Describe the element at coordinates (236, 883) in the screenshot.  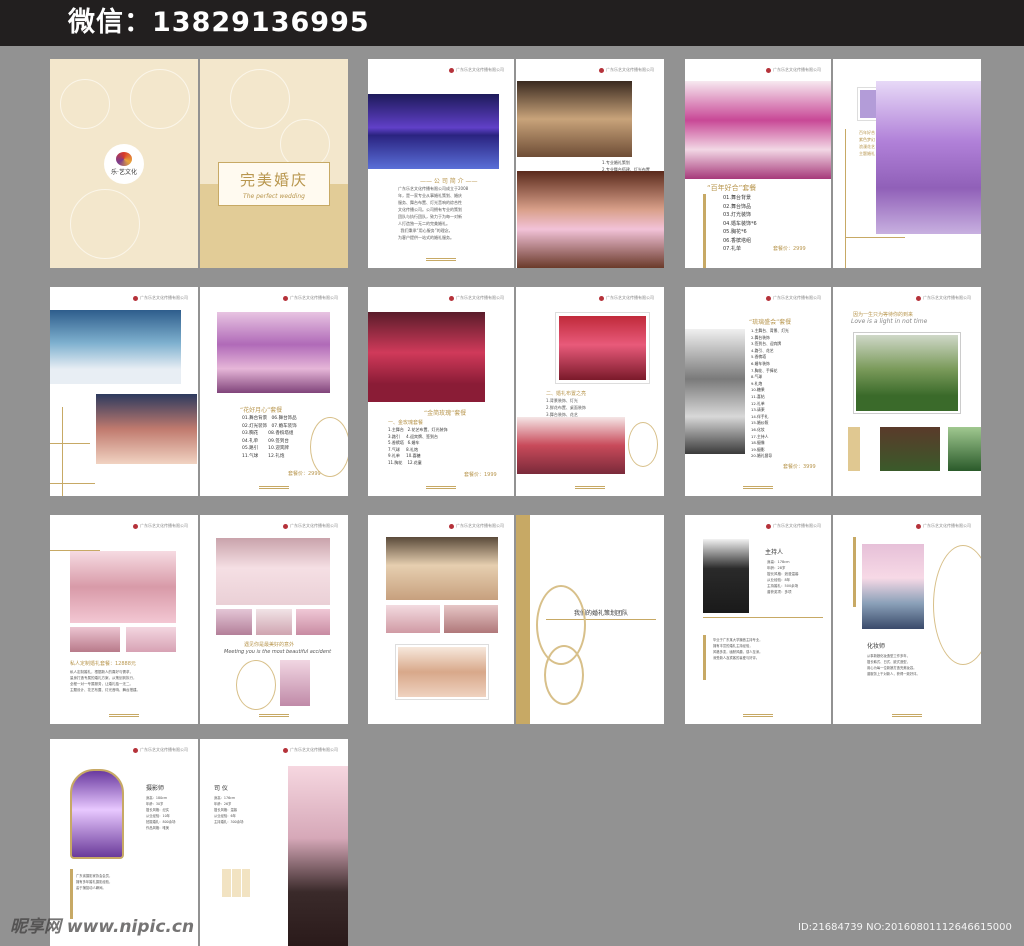
I see `gold-squares` at that location.